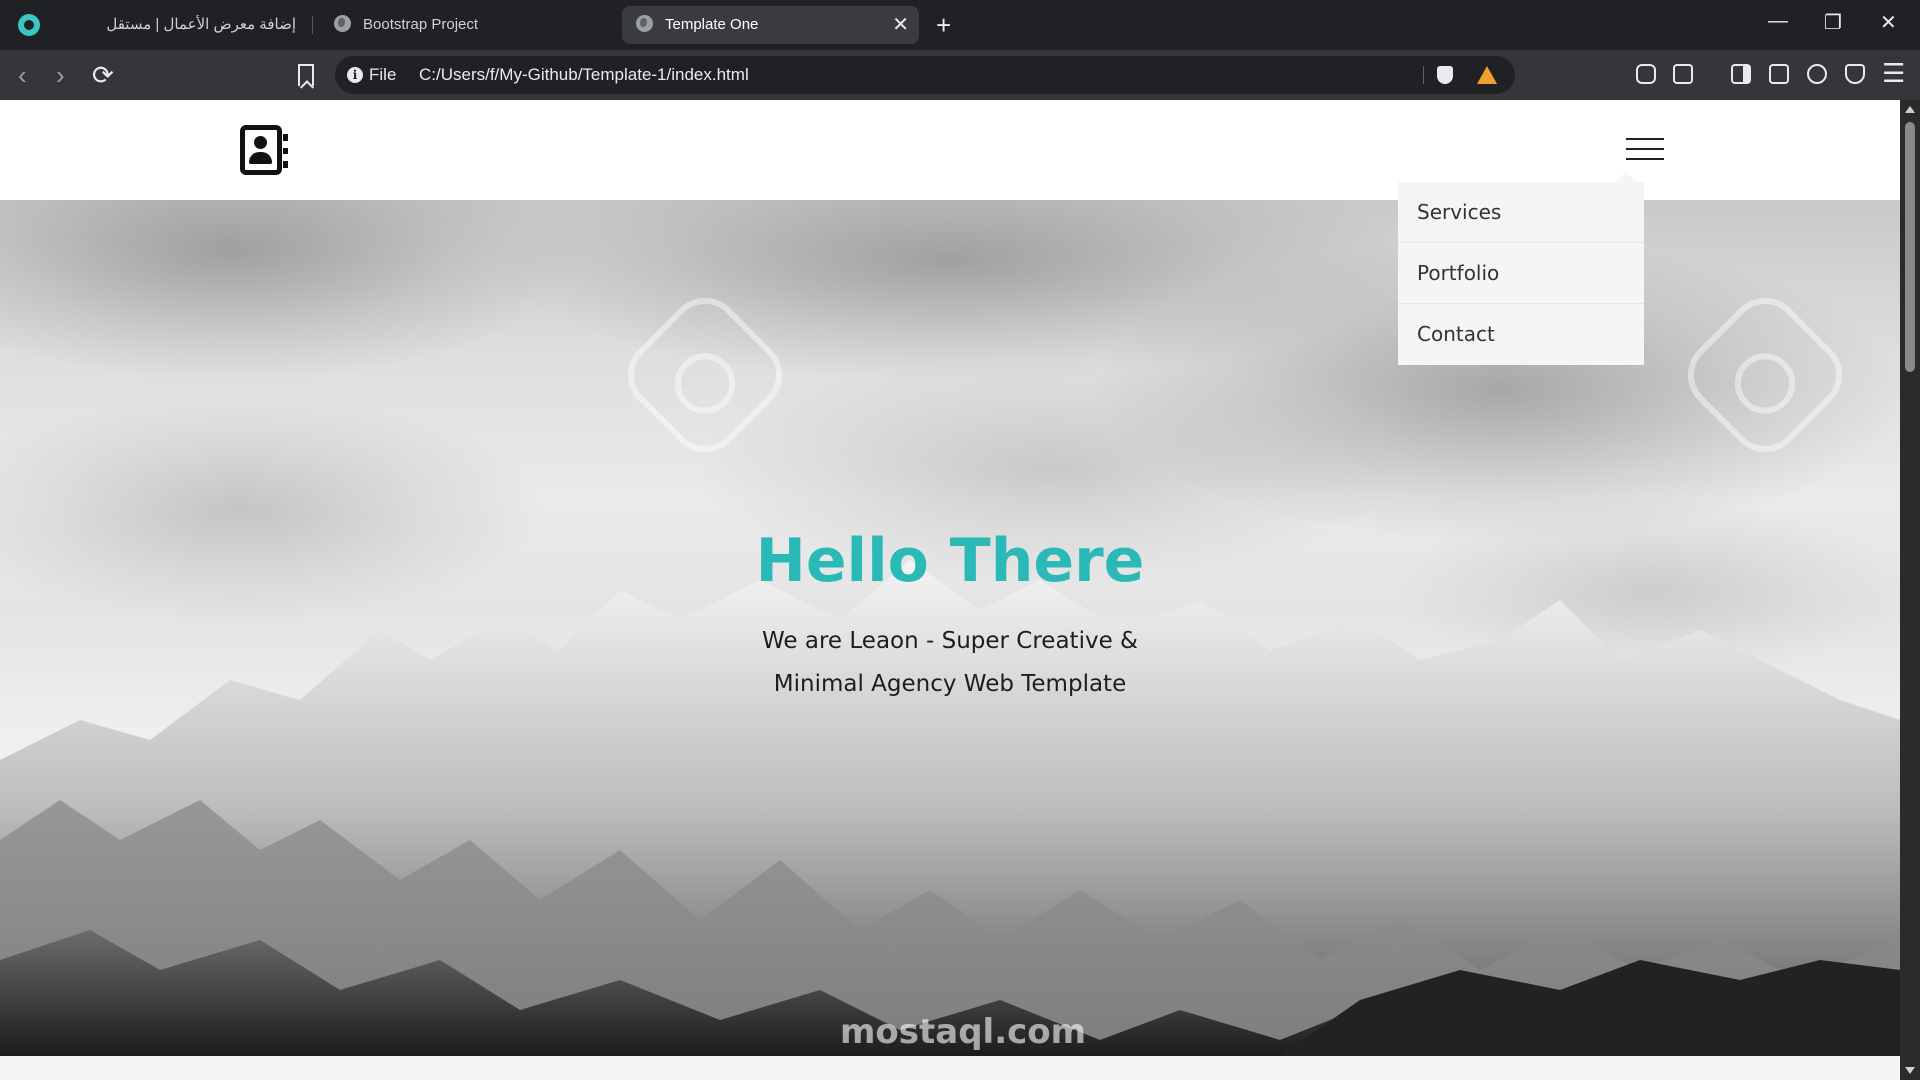 The image size is (1920, 1080). Describe the element at coordinates (312, 25) in the screenshot. I see `tab-divider` at that location.